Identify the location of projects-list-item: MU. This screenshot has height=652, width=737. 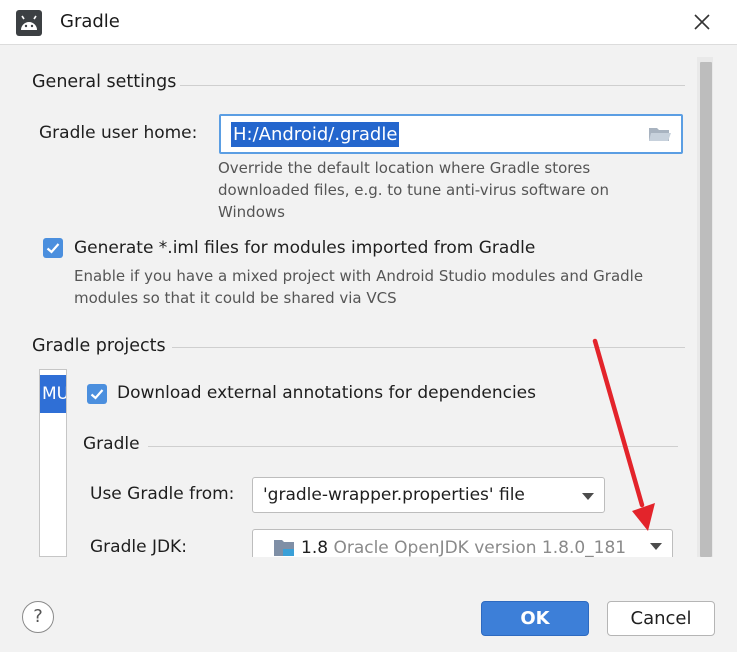
(53, 394).